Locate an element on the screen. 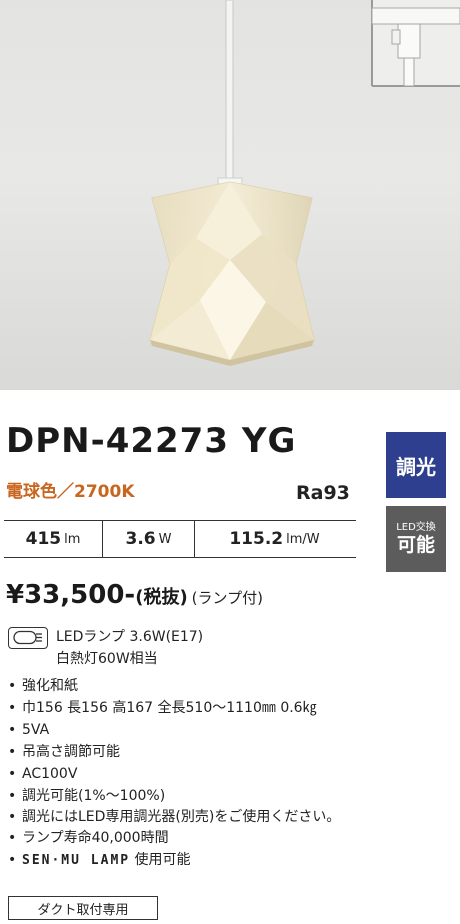 The image size is (460, 924). lamp-spec: LEDランプ 3.6W(E17) is located at coordinates (130, 637).